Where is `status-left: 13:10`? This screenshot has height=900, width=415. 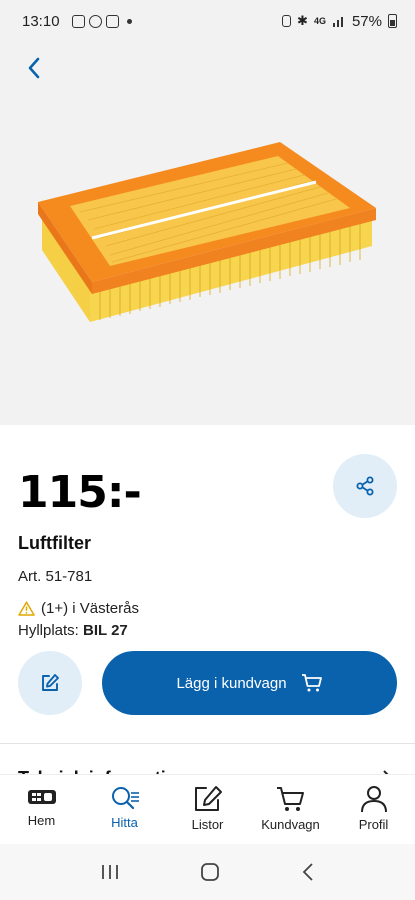 status-left: 13:10 is located at coordinates (77, 21).